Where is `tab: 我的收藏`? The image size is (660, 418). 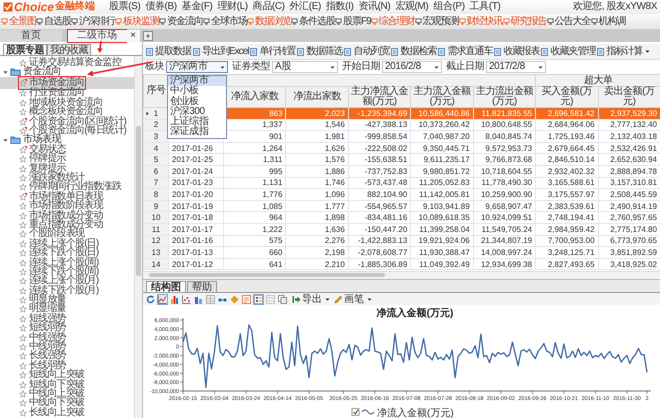 tab: 我的收藏 is located at coordinates (69, 49).